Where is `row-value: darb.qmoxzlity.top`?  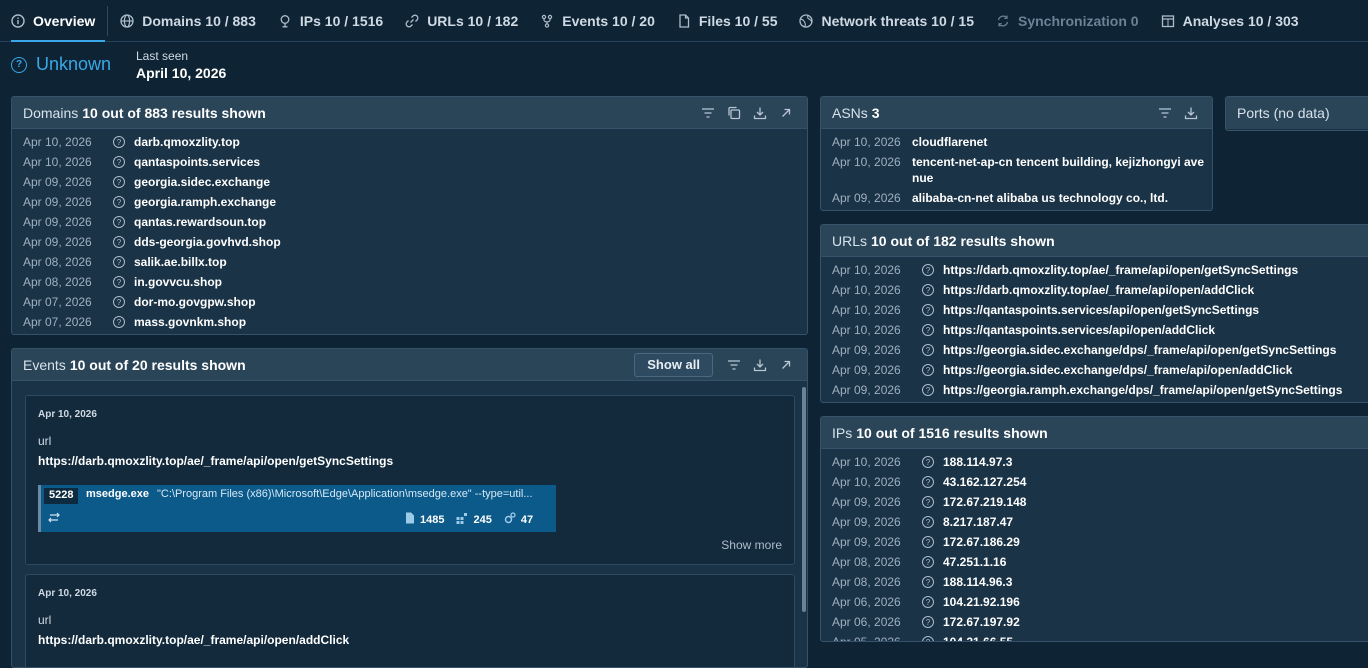
row-value: darb.qmoxzlity.top is located at coordinates (187, 142).